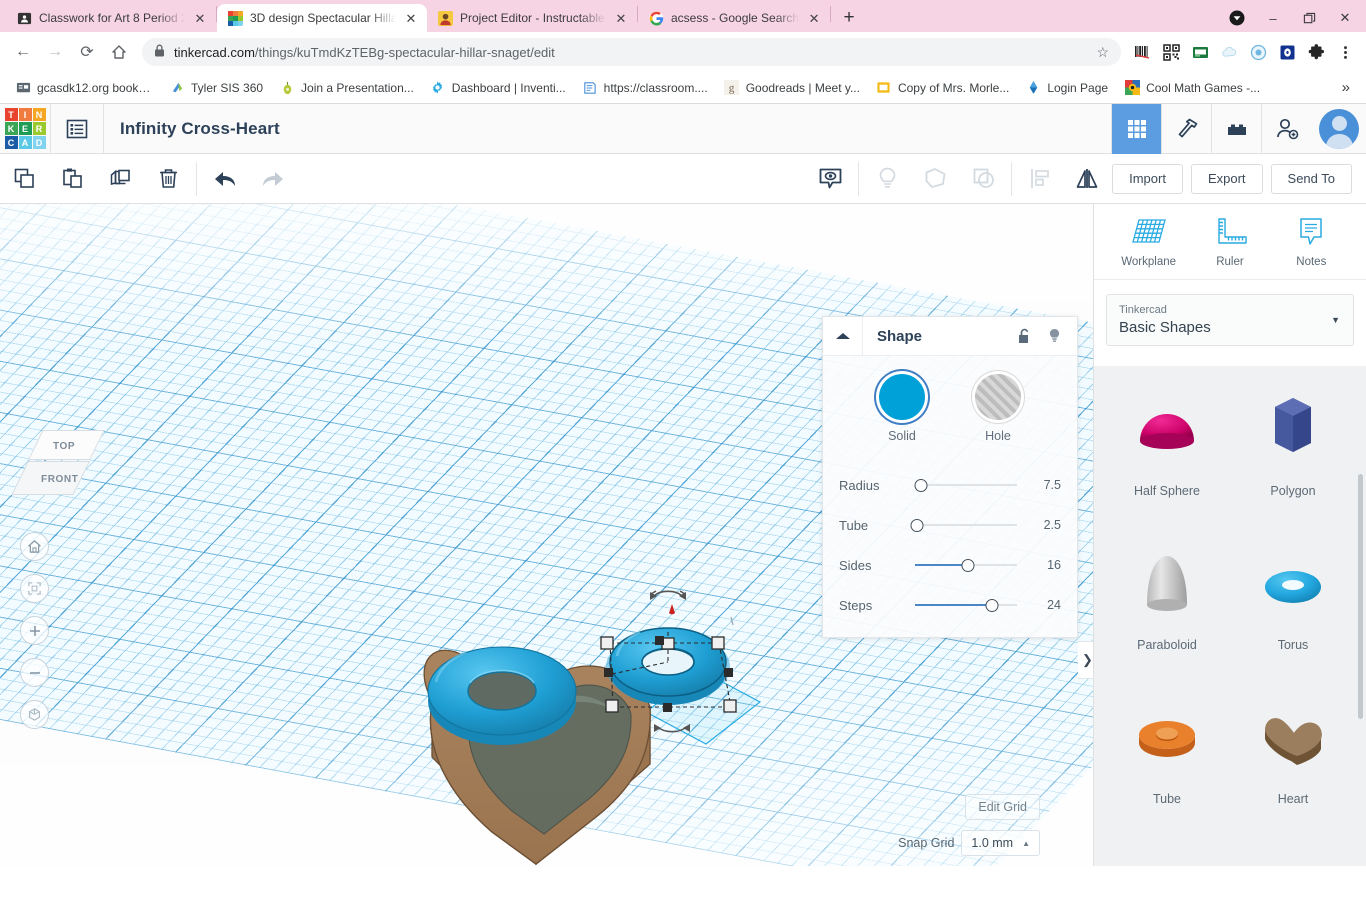 This screenshot has width=1366, height=912. I want to click on export-button: Export, so click(1226, 178).